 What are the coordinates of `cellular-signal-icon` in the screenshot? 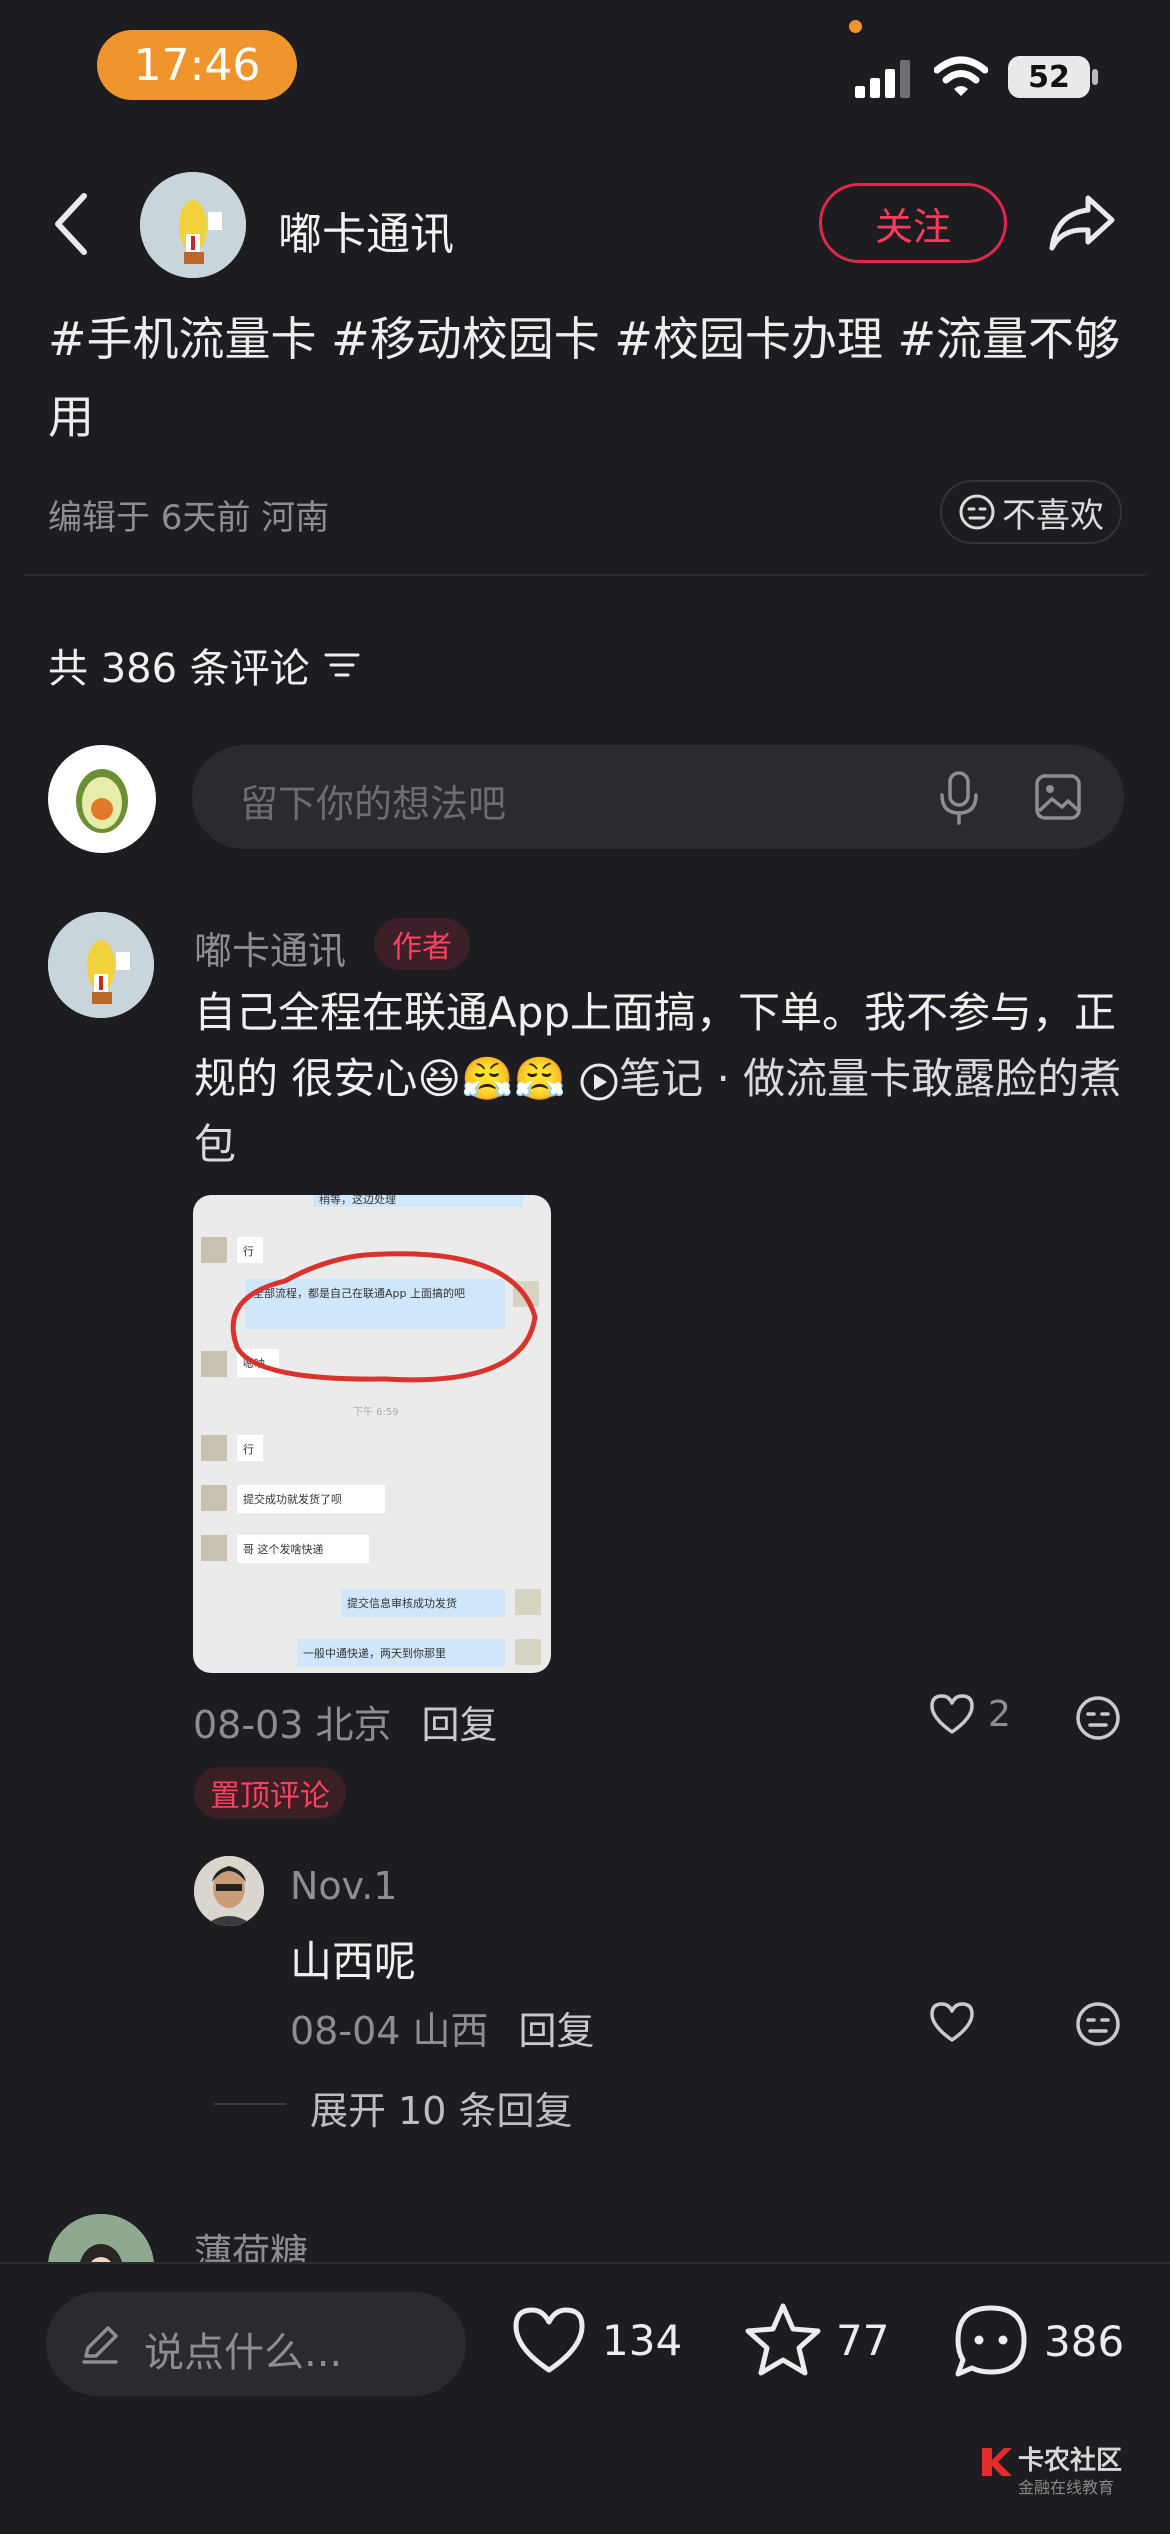 It's located at (883, 78).